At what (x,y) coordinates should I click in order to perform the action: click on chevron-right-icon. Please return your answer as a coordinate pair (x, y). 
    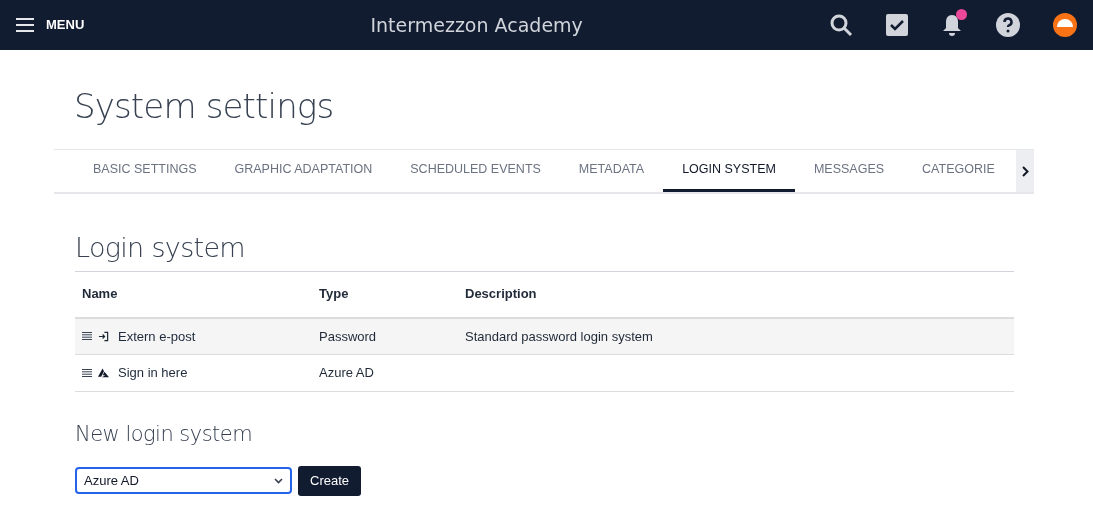
    Looking at the image, I should click on (1025, 171).